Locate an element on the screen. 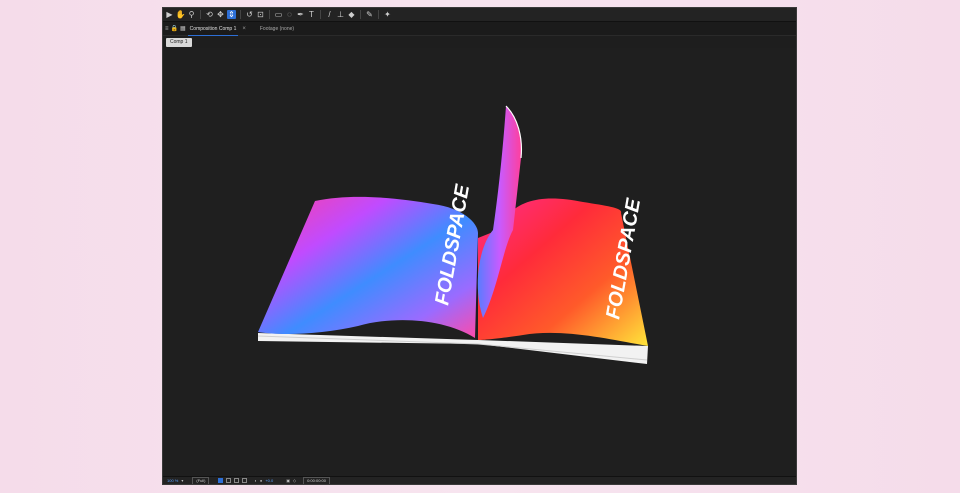 The width and height of the screenshot is (960, 493). lock-icon: 🔒 is located at coordinates (174, 28).